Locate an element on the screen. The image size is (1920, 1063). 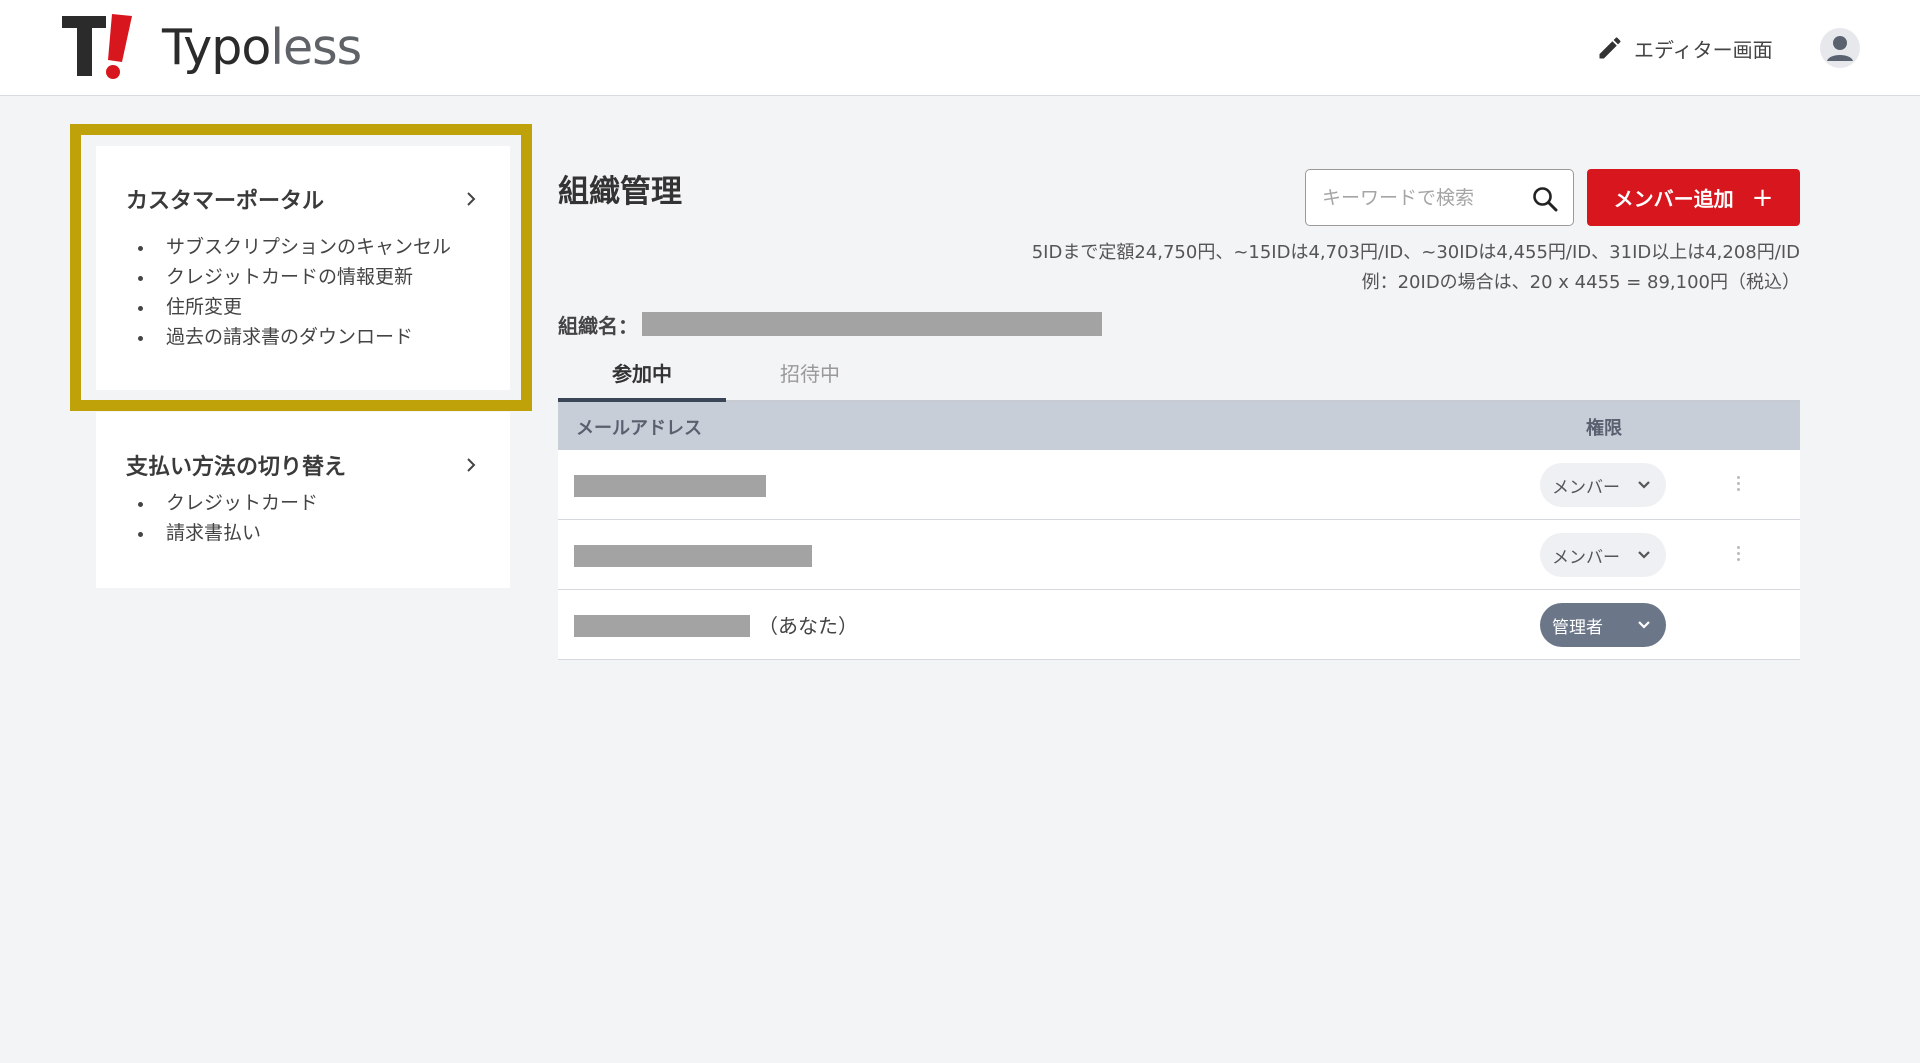
search-icon is located at coordinates (1545, 199).